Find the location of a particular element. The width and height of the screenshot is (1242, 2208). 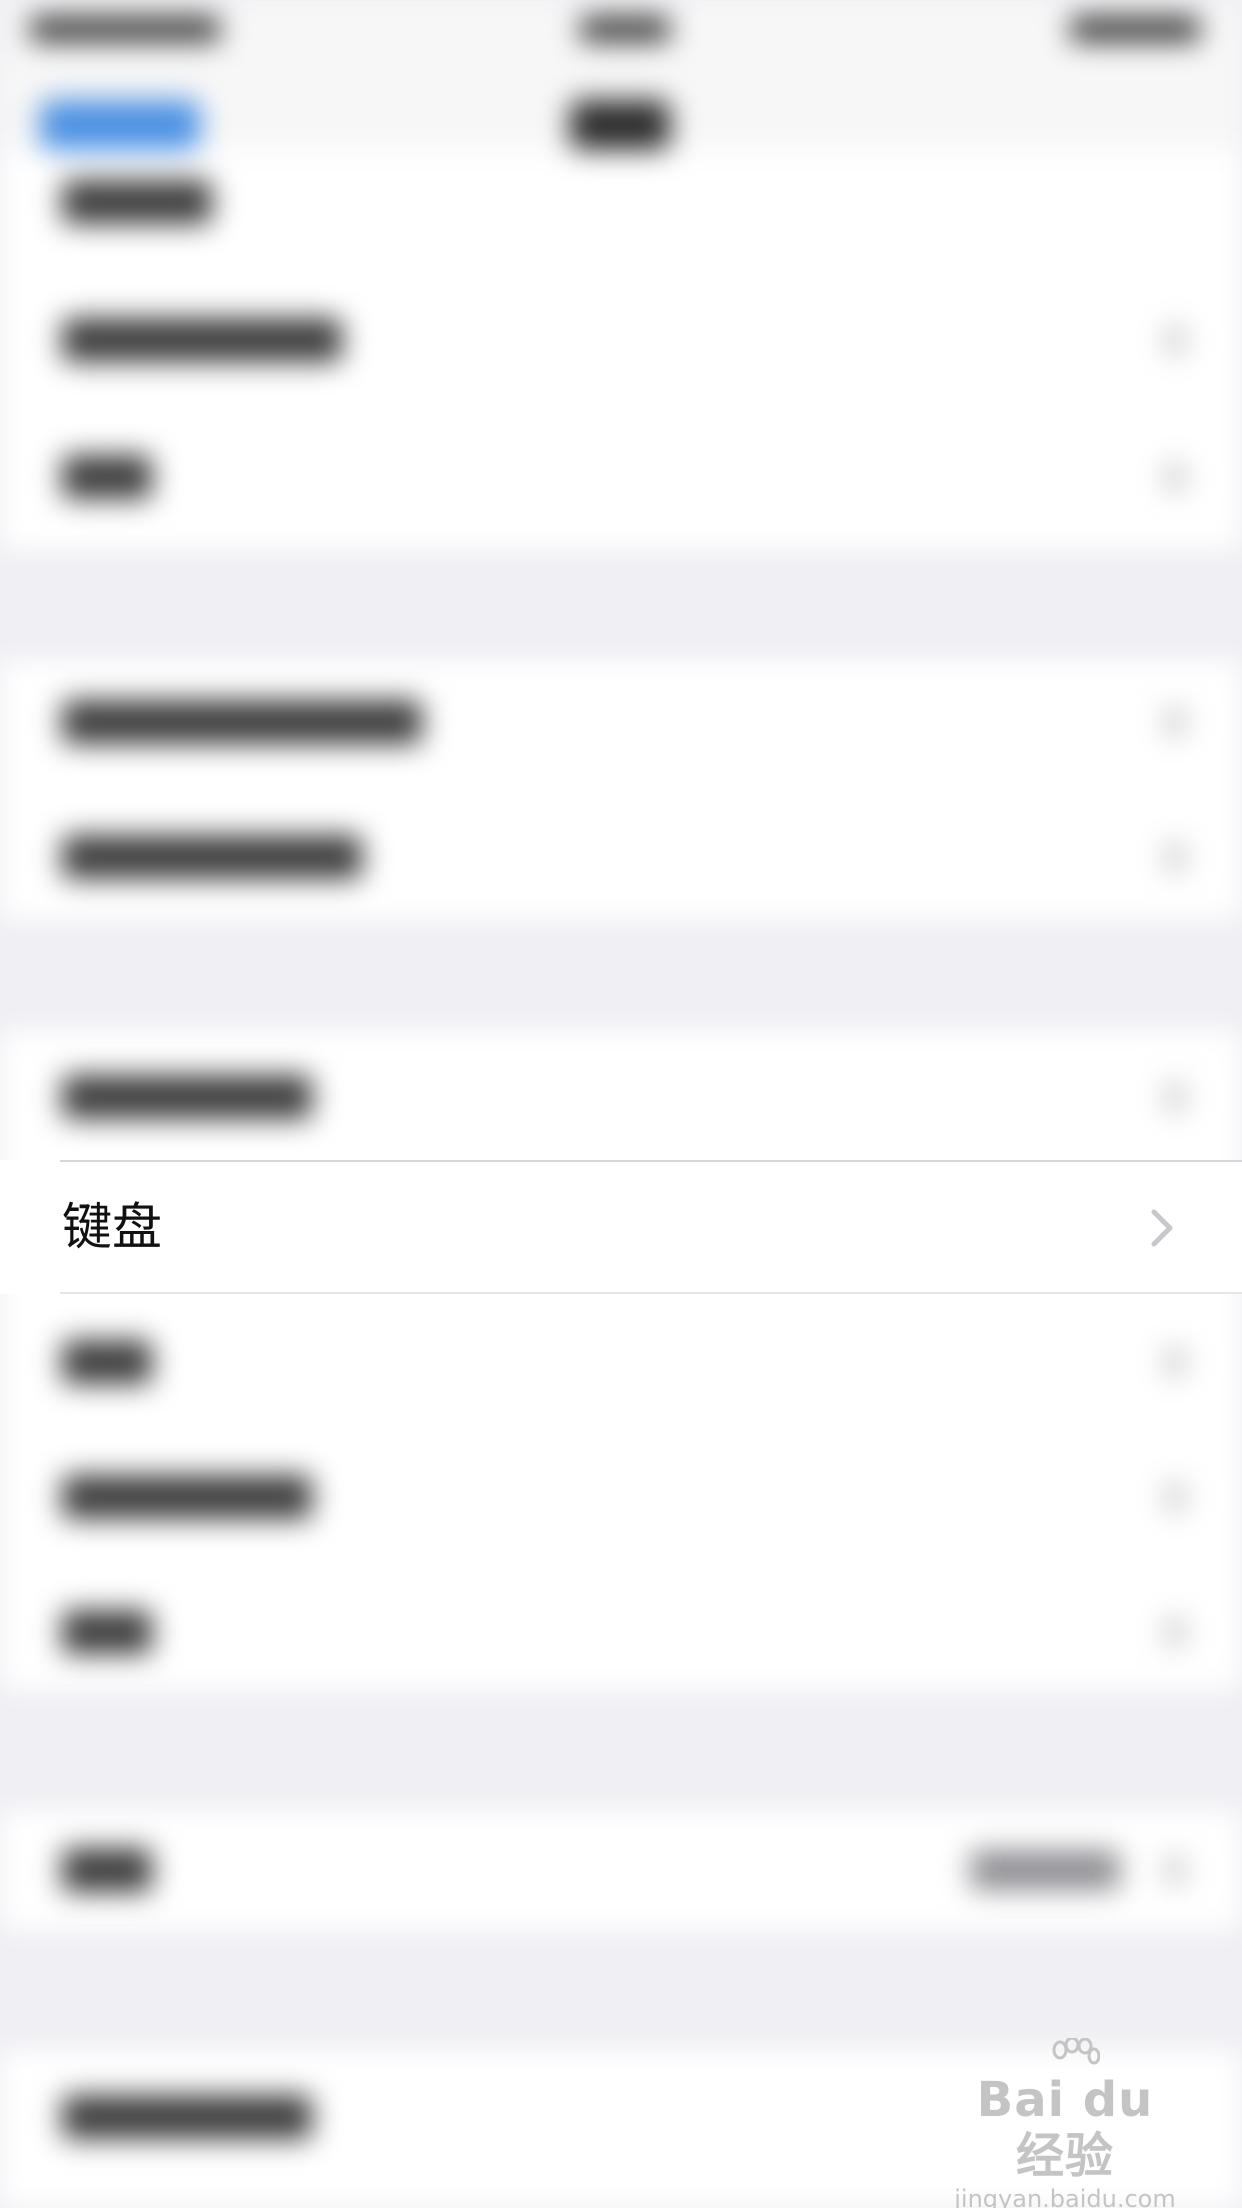

status-battery-blur is located at coordinates (1135, 29).